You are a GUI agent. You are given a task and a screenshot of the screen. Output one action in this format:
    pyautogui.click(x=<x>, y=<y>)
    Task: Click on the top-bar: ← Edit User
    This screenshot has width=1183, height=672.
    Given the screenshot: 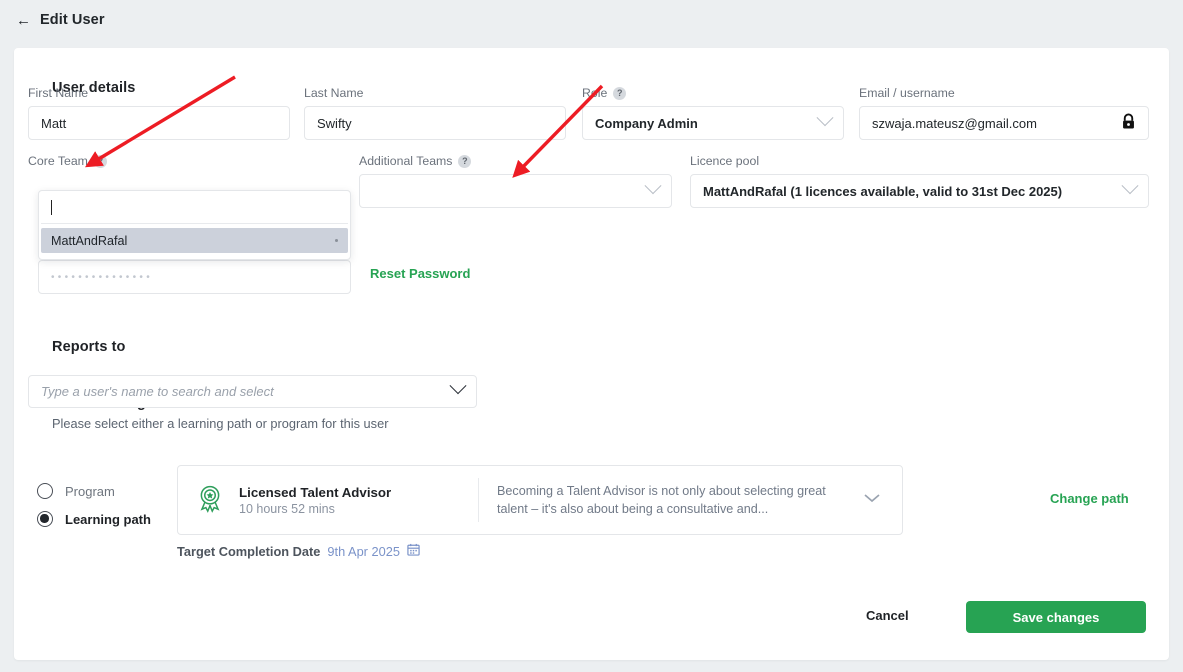 What is the action you would take?
    pyautogui.click(x=591, y=20)
    